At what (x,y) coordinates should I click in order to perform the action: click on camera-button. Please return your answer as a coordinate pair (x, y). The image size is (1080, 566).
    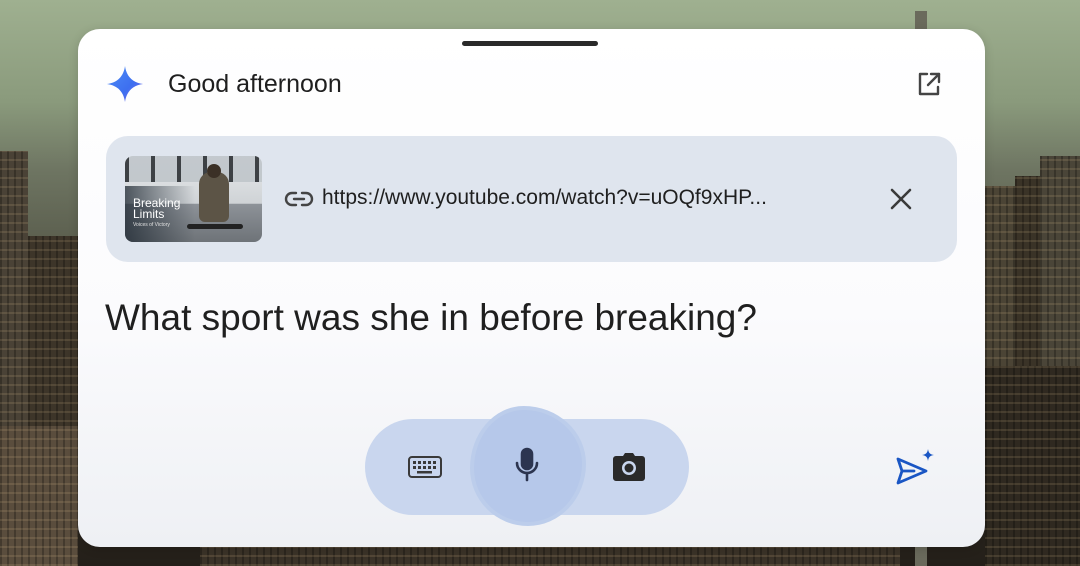
    Looking at the image, I should click on (629, 467).